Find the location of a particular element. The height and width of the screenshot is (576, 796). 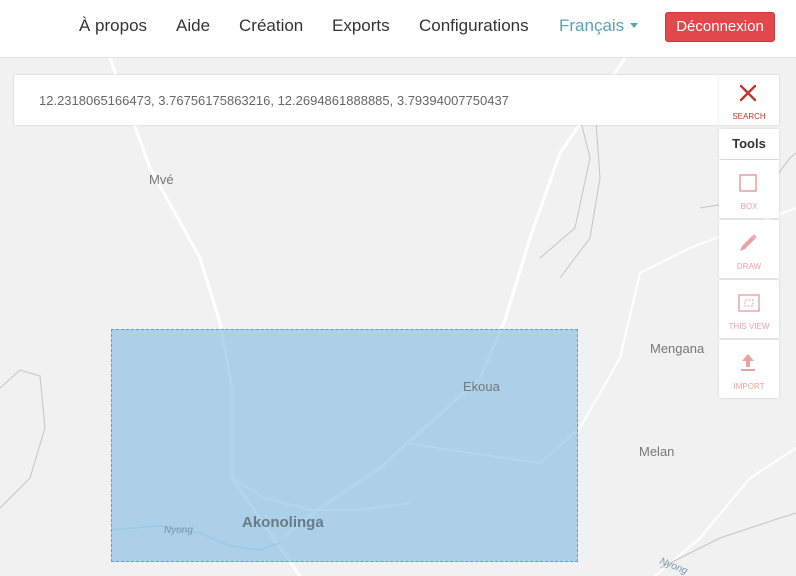

upload-icon is located at coordinates (748, 362).